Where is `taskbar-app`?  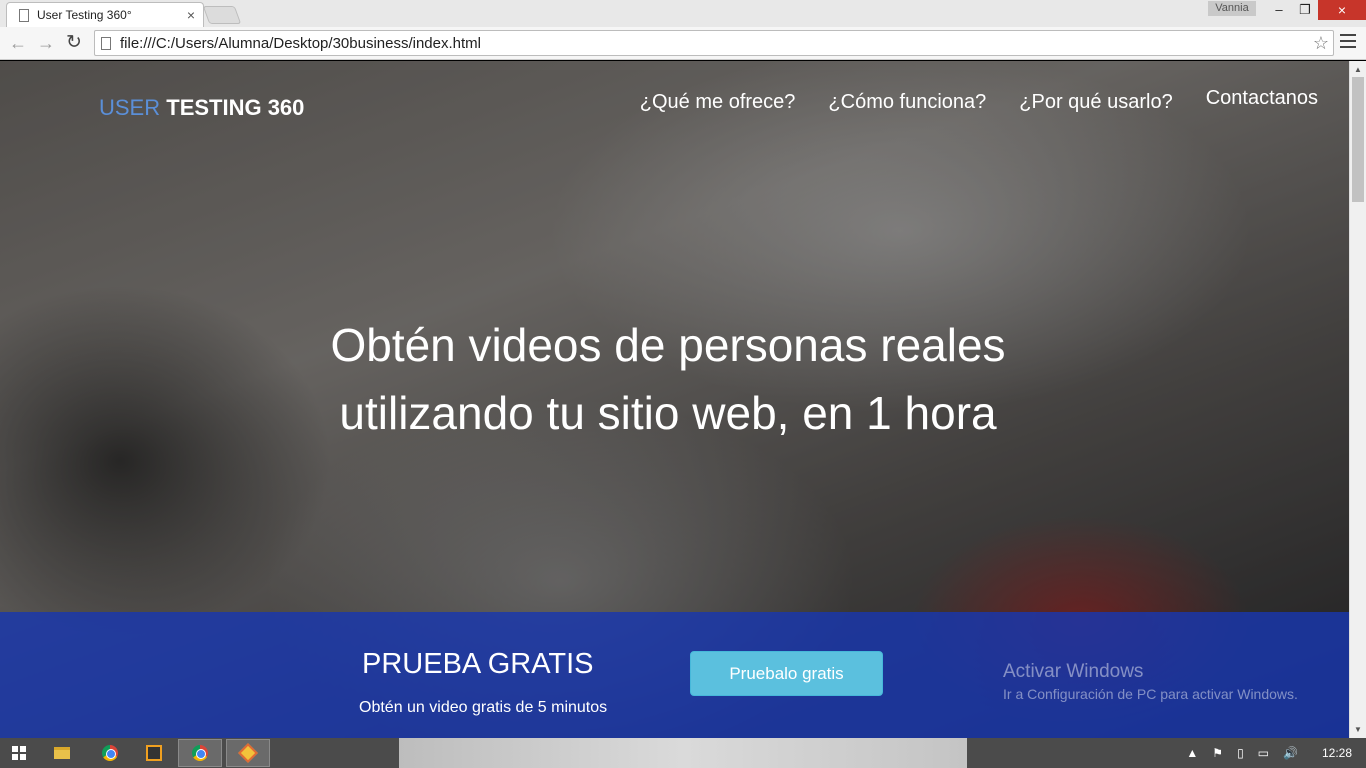
taskbar-app is located at coordinates (154, 753).